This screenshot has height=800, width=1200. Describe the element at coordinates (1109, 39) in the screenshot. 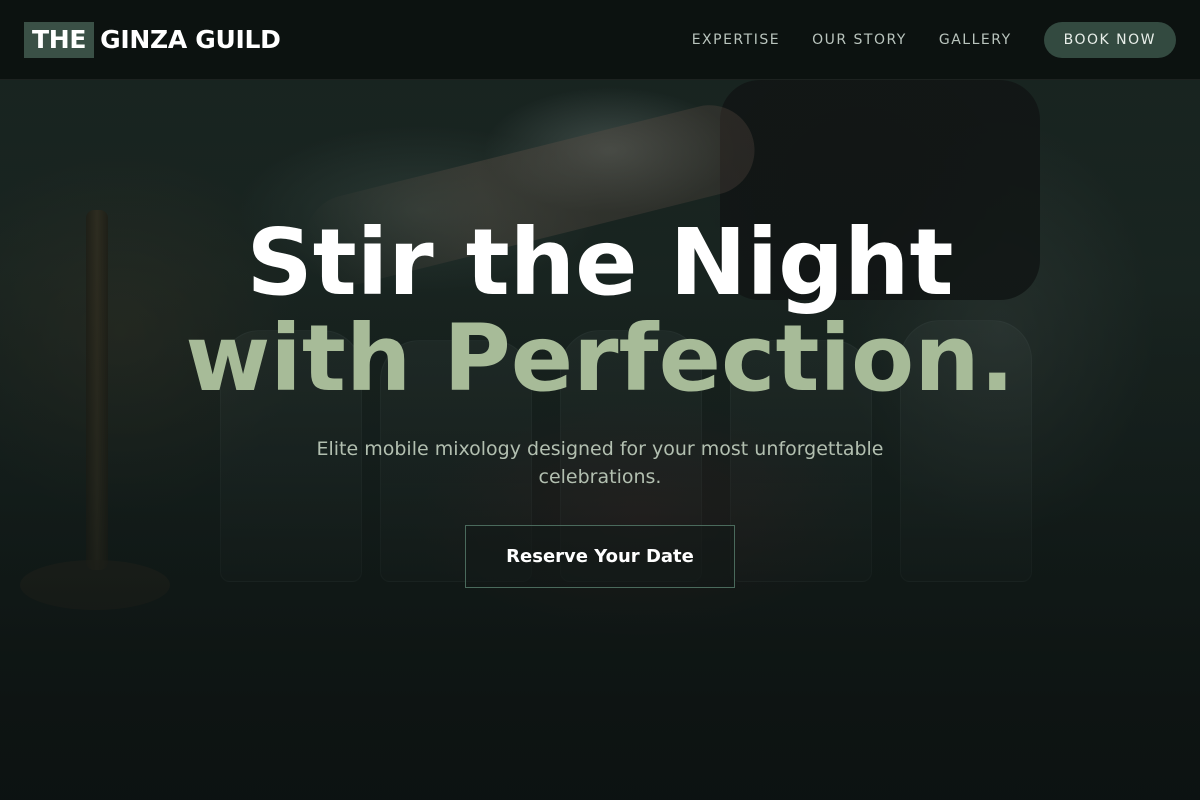

I see `book-now-button: BOOK NOW` at that location.